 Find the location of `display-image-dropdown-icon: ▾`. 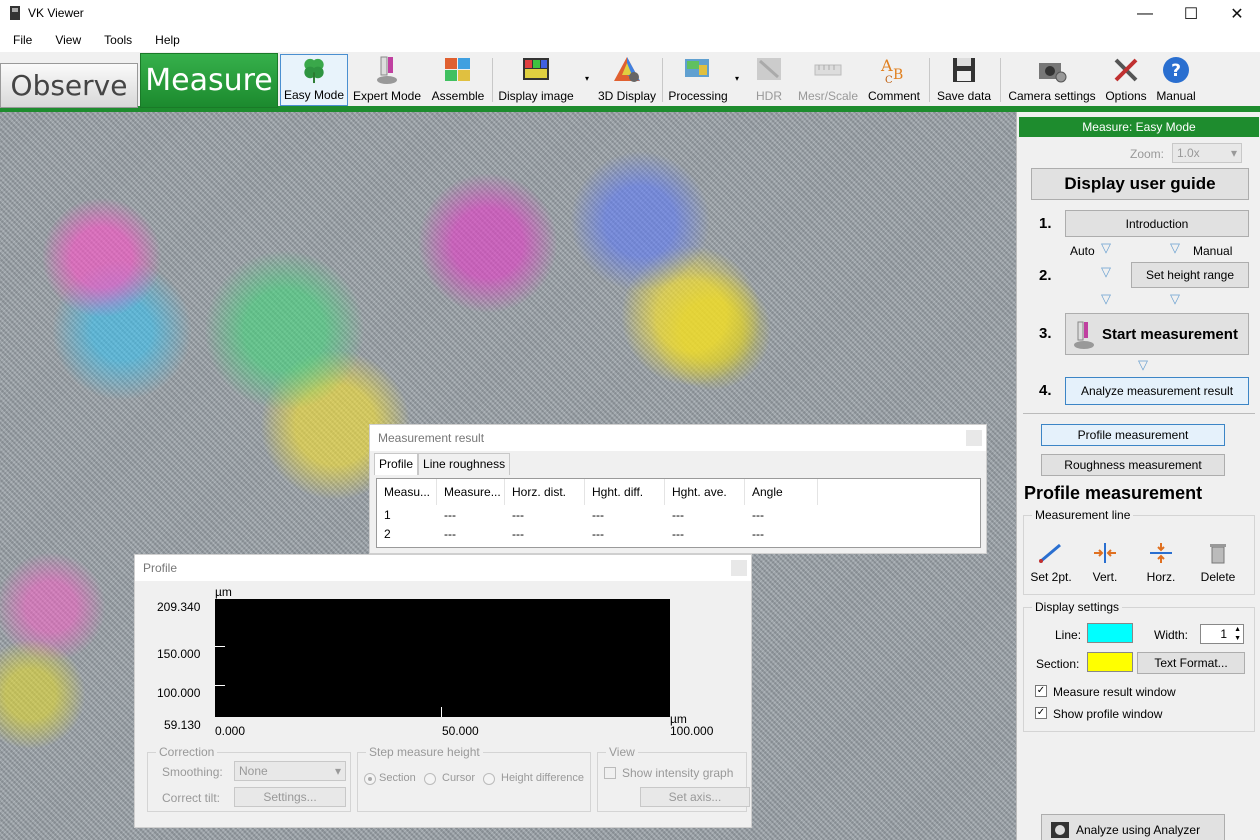

display-image-dropdown-icon: ▾ is located at coordinates (587, 78).